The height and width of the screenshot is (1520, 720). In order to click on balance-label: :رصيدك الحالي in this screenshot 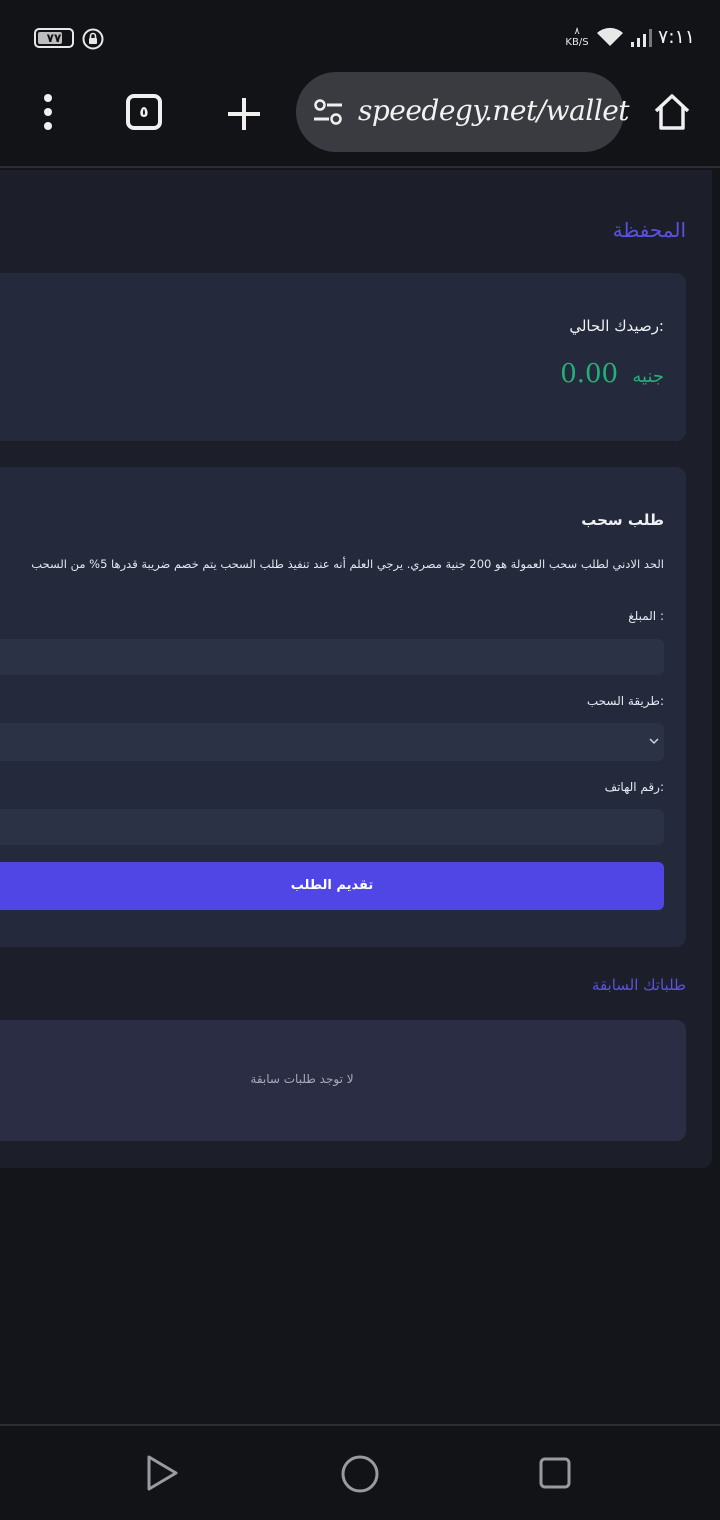, I will do `click(616, 326)`.